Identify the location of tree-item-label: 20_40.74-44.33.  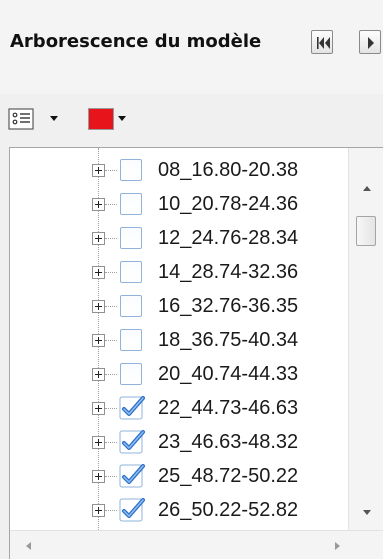
(228, 374).